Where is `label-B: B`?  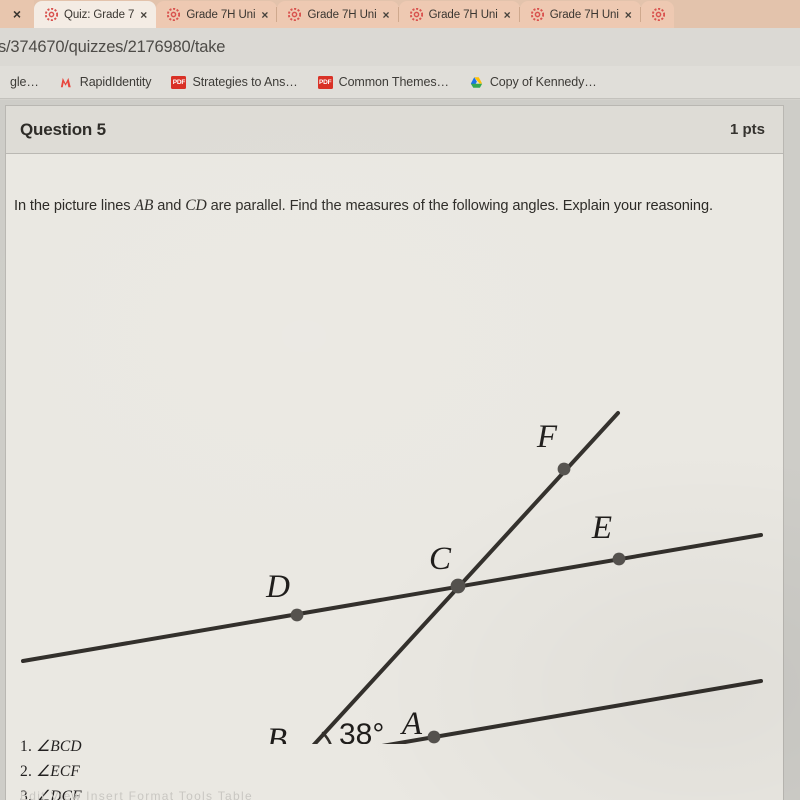
label-B: B is located at coordinates (277, 733).